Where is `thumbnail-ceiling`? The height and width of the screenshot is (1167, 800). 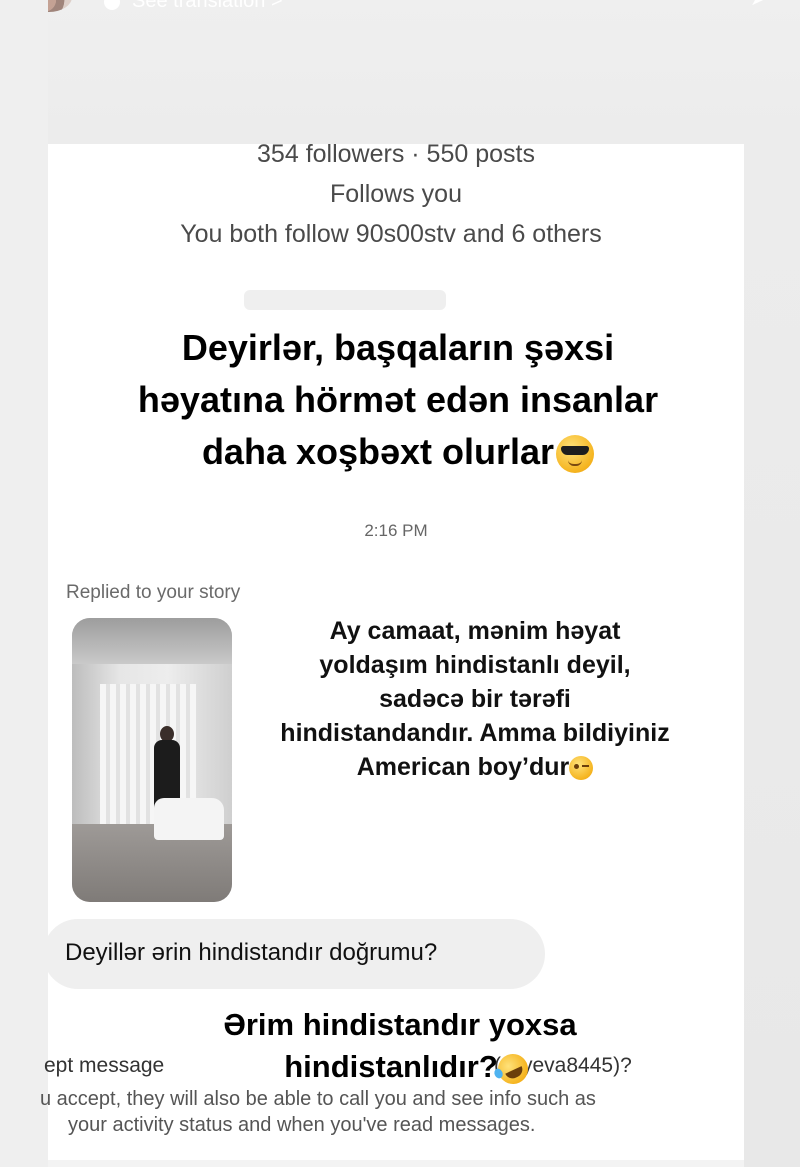 thumbnail-ceiling is located at coordinates (152, 641).